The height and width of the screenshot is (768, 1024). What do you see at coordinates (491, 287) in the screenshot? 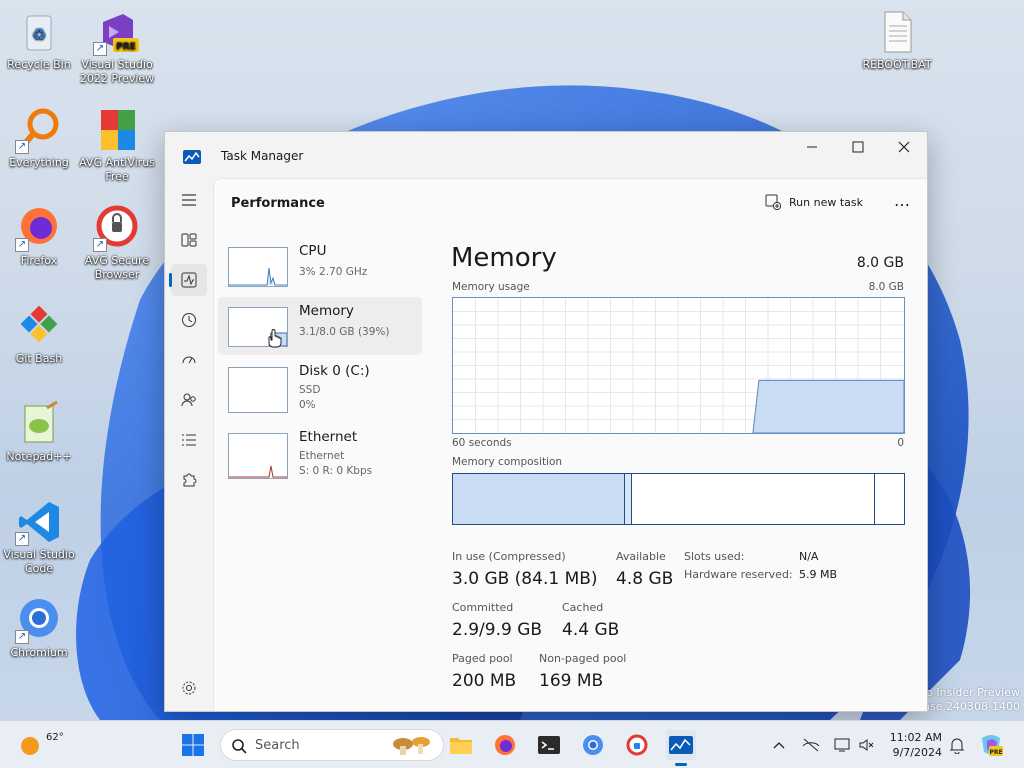
I see `memory-usage-label: Memory usage` at bounding box center [491, 287].